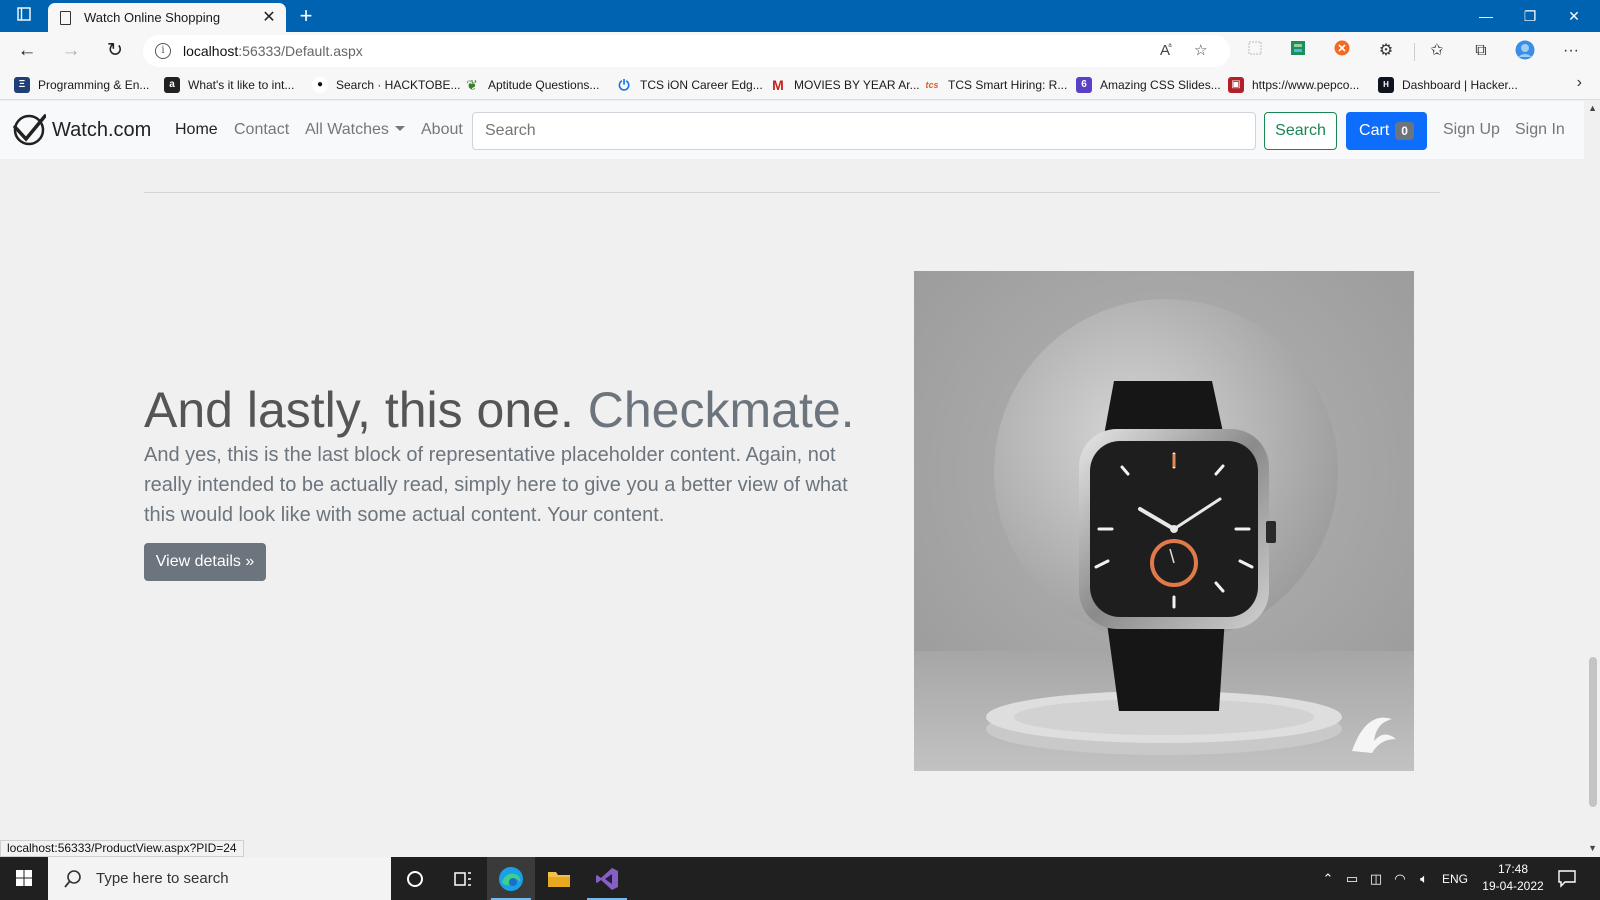 The image size is (1600, 900). Describe the element at coordinates (152, 17) in the screenshot. I see `tab-title: Watch Online Shopping` at that location.